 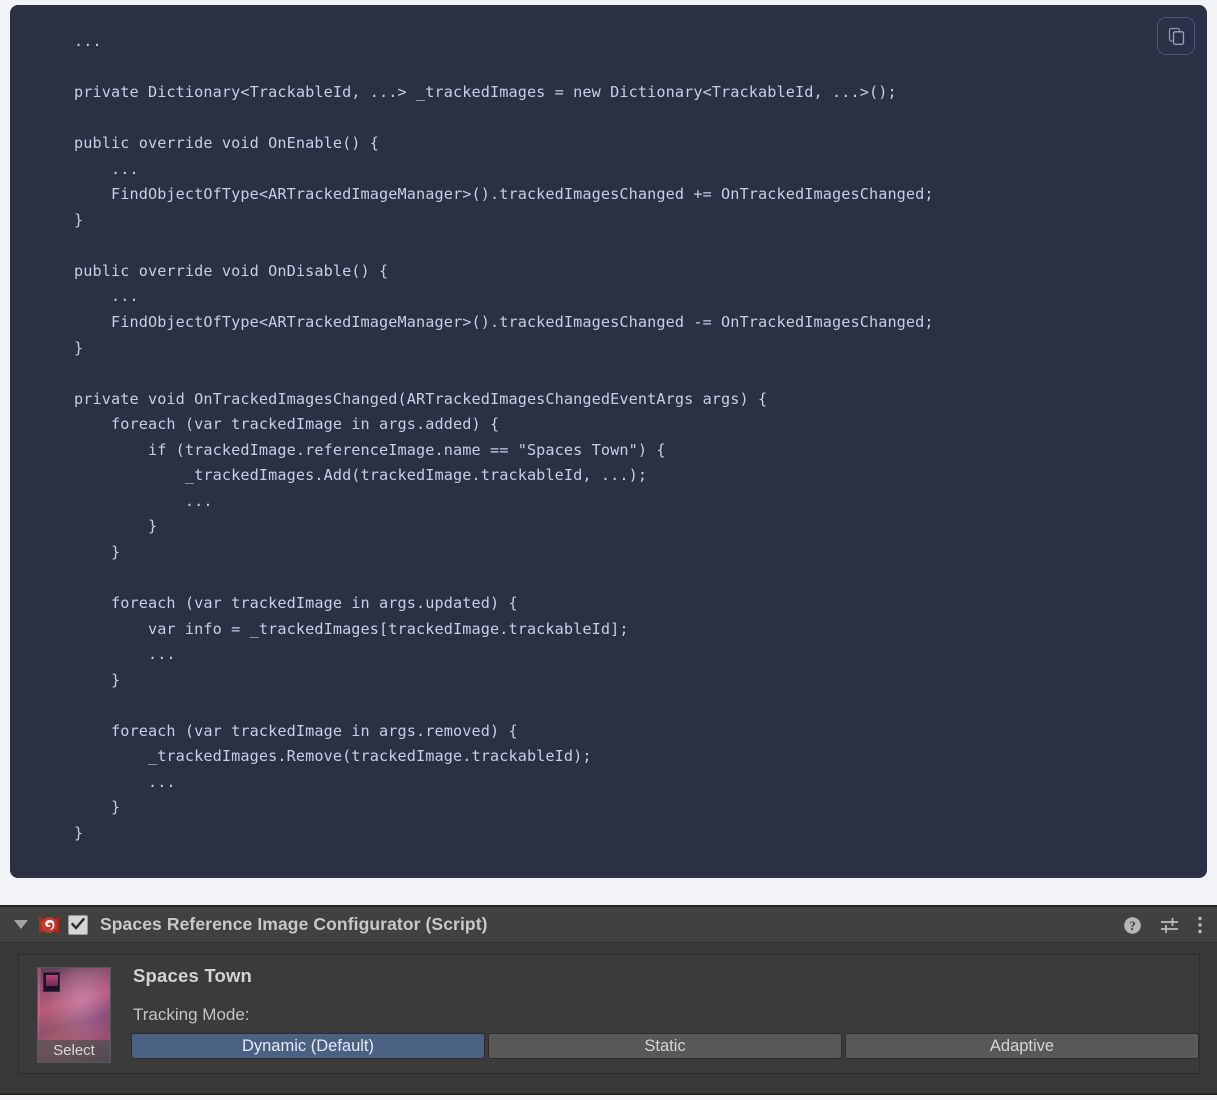 I want to click on tracking-mode-option-static: Static, so click(x=665, y=1046).